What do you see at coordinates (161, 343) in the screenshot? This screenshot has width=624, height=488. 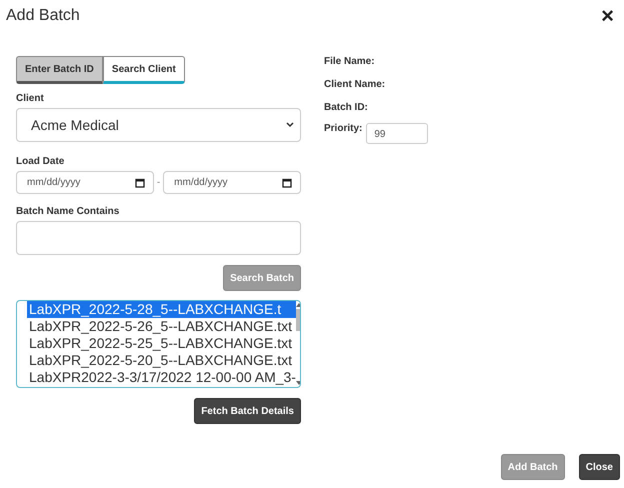 I see `list-item: LabXPR_2022-5-25_5--LABXCHANGE.txt` at bounding box center [161, 343].